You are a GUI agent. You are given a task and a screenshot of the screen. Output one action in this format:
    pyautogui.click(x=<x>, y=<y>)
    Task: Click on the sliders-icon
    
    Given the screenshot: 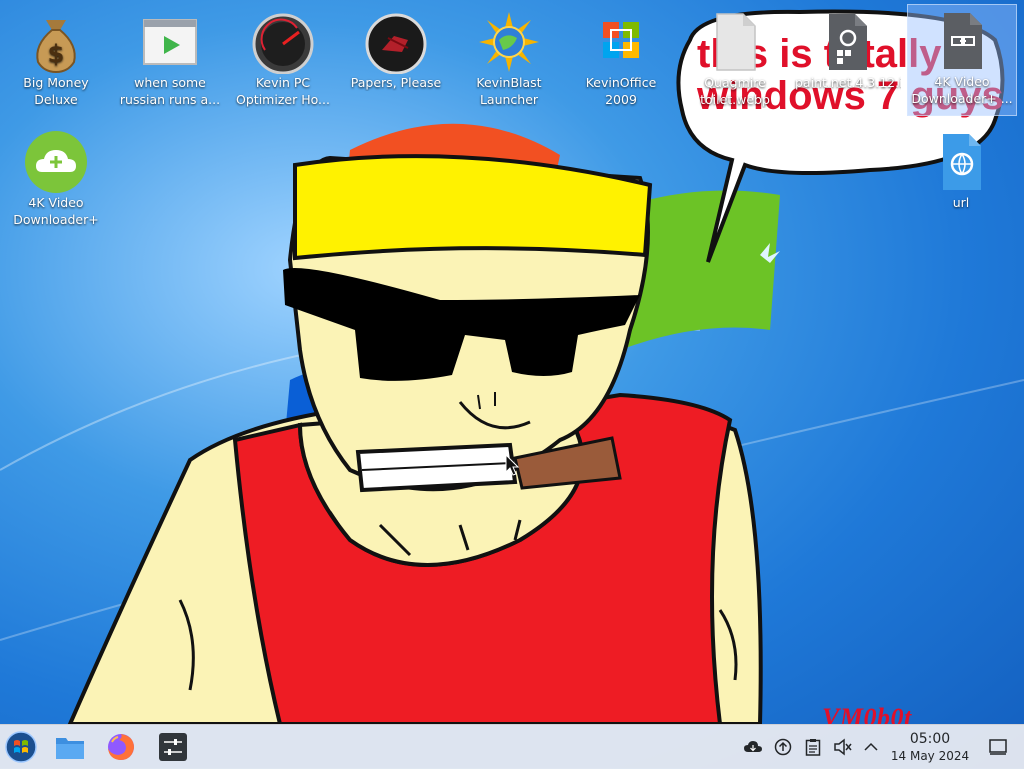 What is the action you would take?
    pyautogui.click(x=173, y=747)
    